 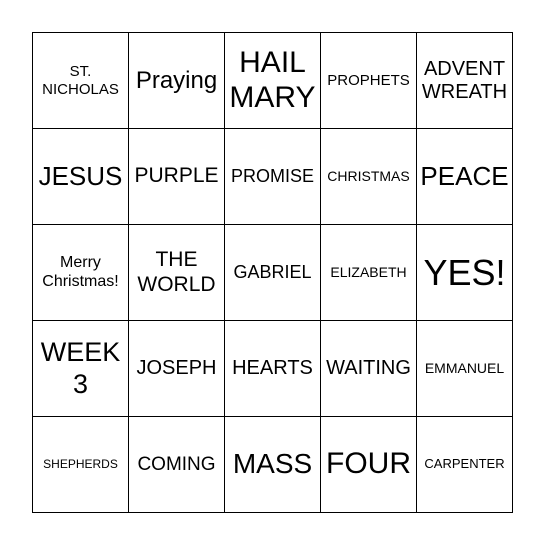 I want to click on bingo-cell: SHEPHERDS, so click(x=81, y=465).